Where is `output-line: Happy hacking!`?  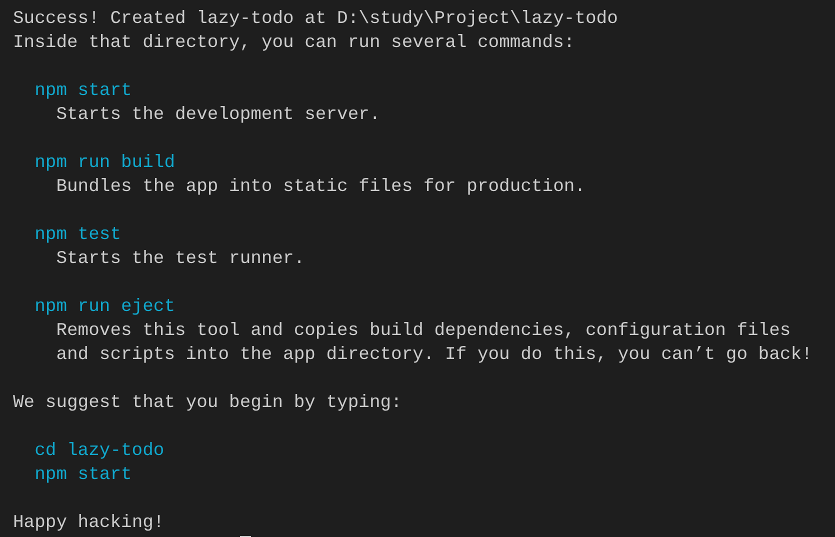 output-line: Happy hacking! is located at coordinates (88, 523).